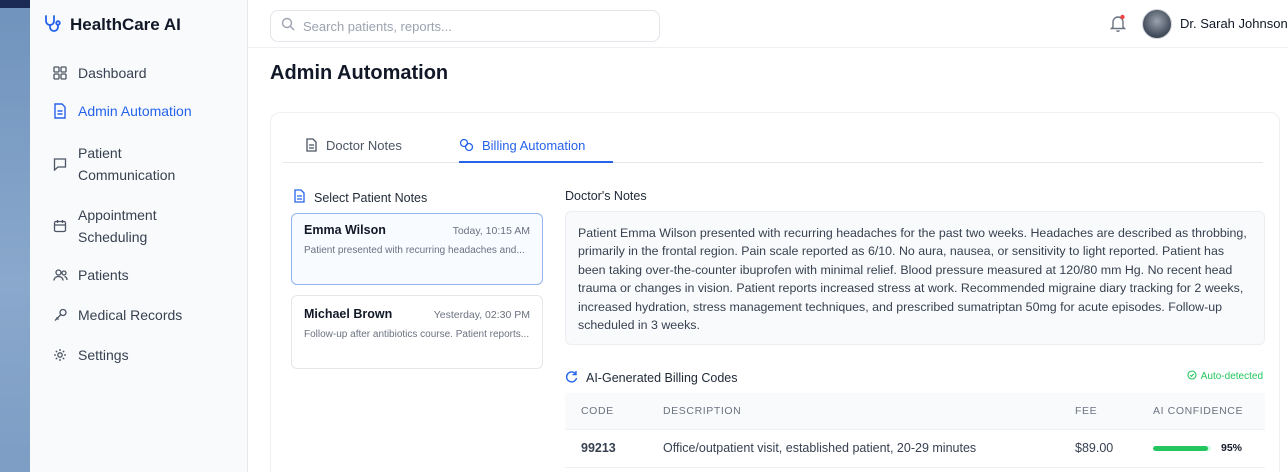 This screenshot has width=1288, height=472. I want to click on select-notes-title: Select Patient Notes, so click(371, 197).